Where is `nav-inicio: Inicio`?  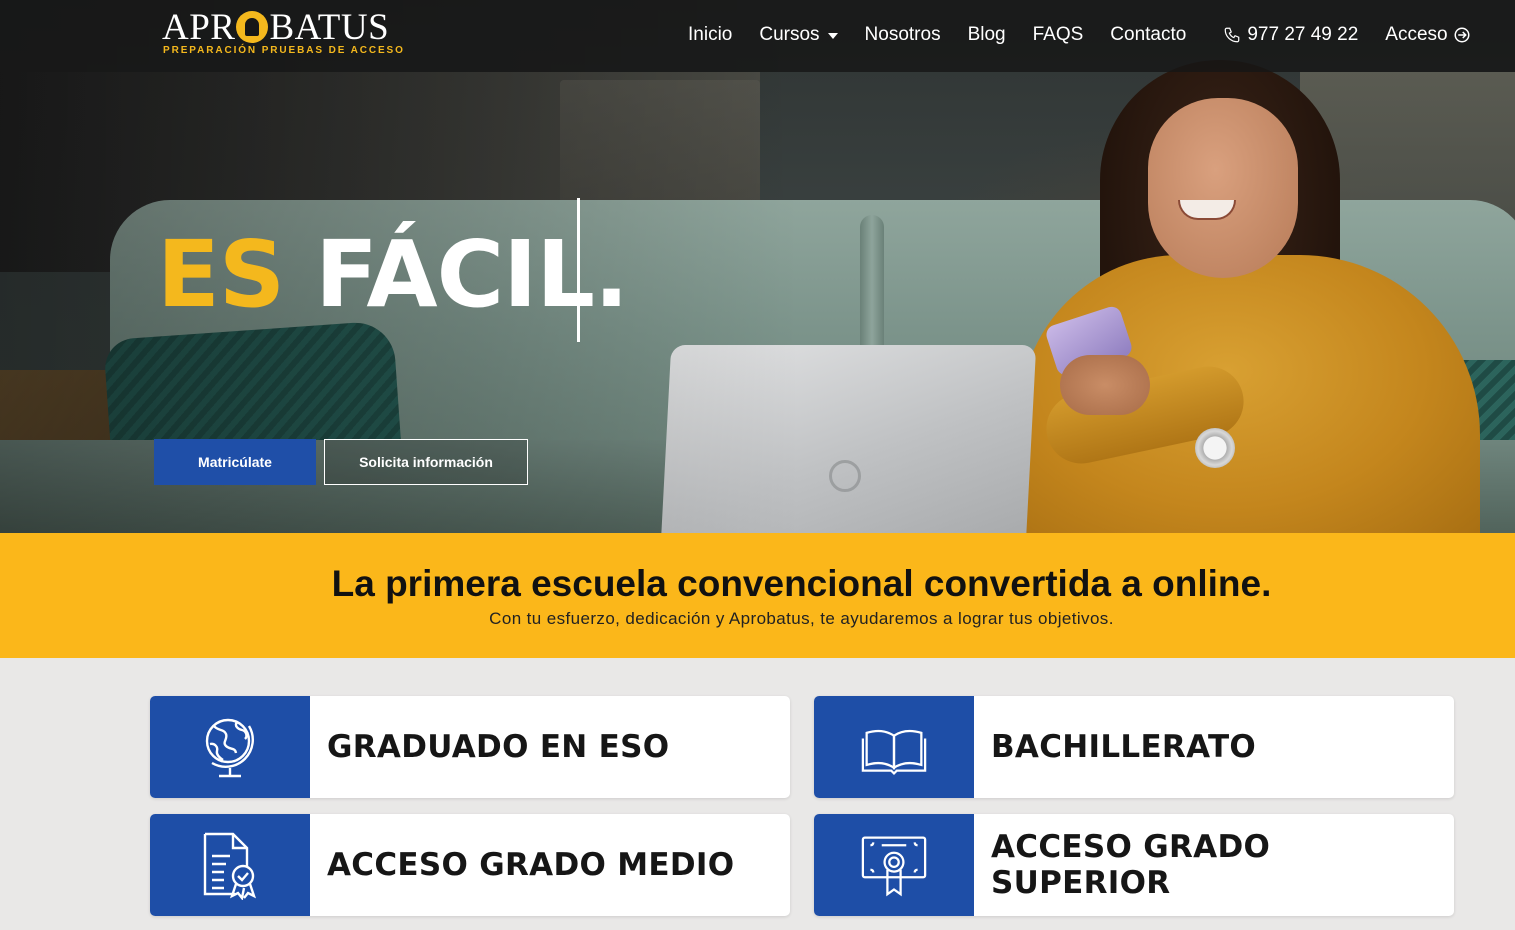
nav-inicio: Inicio is located at coordinates (710, 35).